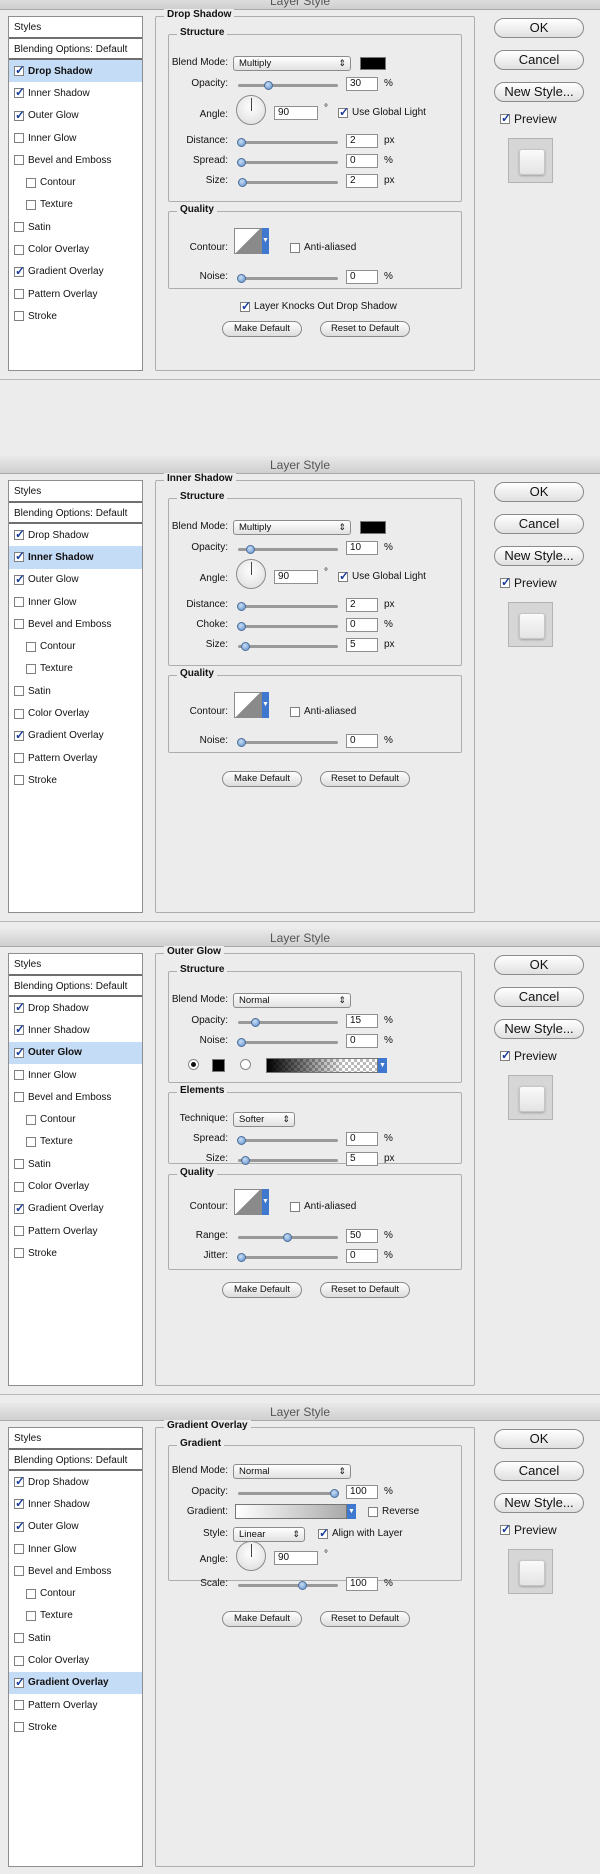  What do you see at coordinates (362, 1236) in the screenshot?
I see `range-input: 50` at bounding box center [362, 1236].